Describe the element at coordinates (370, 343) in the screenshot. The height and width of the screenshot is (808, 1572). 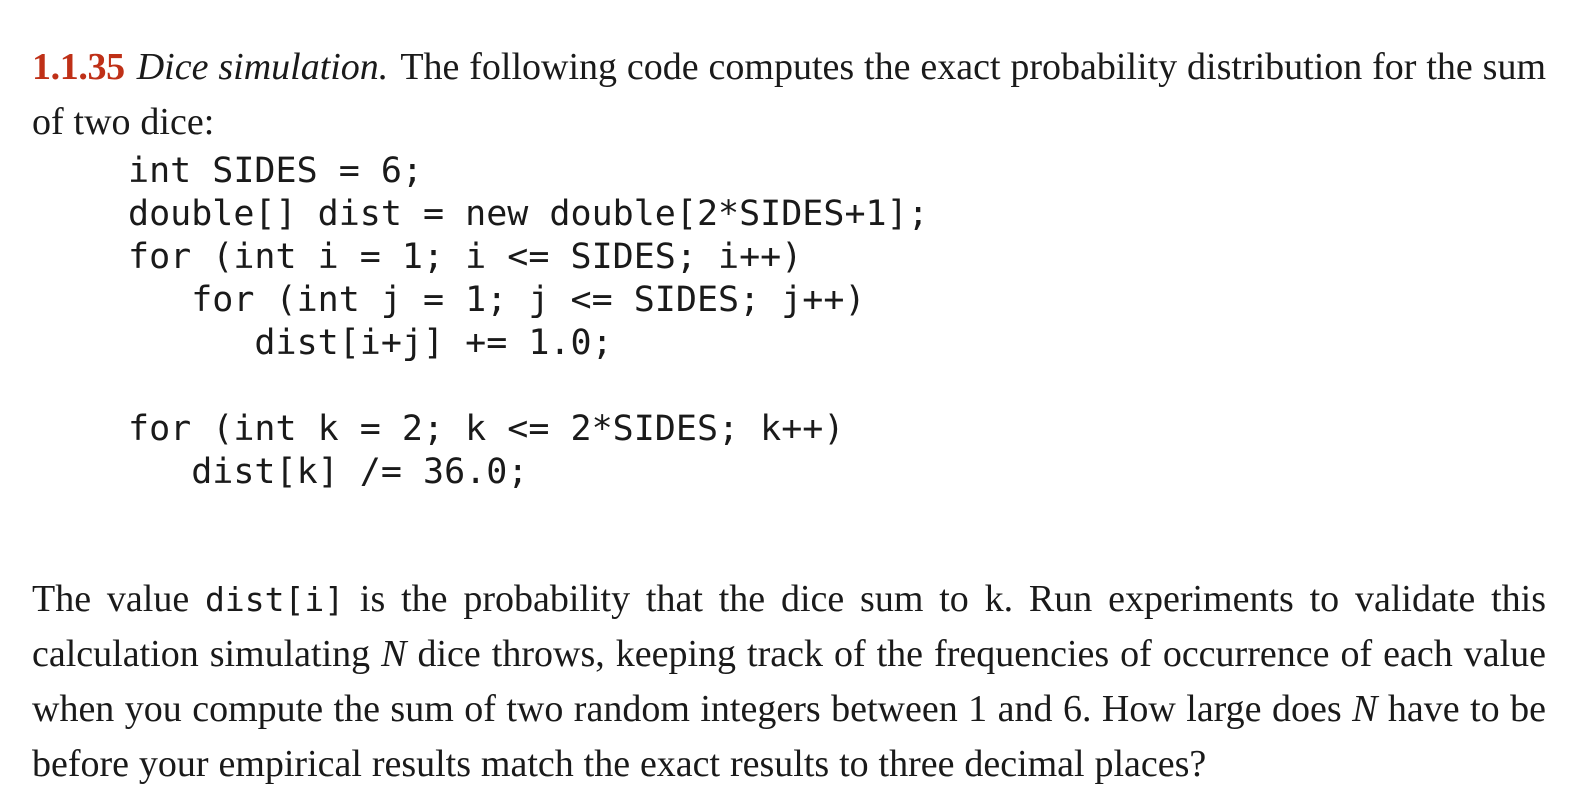
I see `code-line: dist[i+j] += 1.0;` at that location.